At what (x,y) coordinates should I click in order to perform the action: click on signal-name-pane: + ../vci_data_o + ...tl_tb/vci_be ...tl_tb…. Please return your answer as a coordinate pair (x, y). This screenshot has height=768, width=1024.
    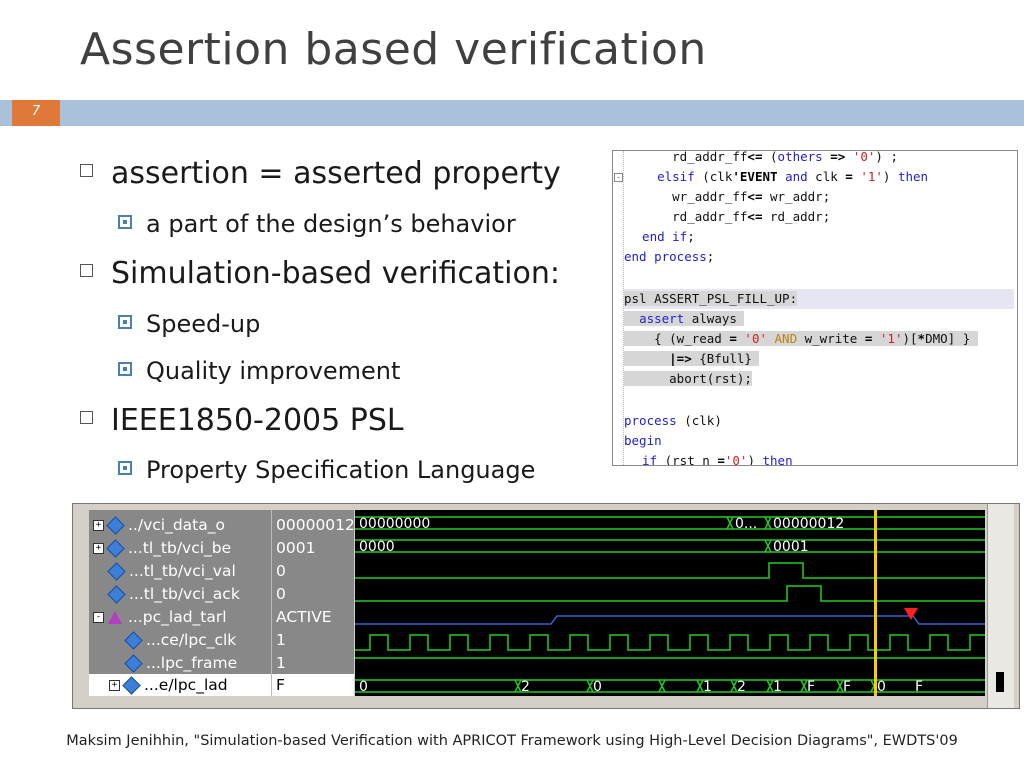
    Looking at the image, I should click on (180, 603).